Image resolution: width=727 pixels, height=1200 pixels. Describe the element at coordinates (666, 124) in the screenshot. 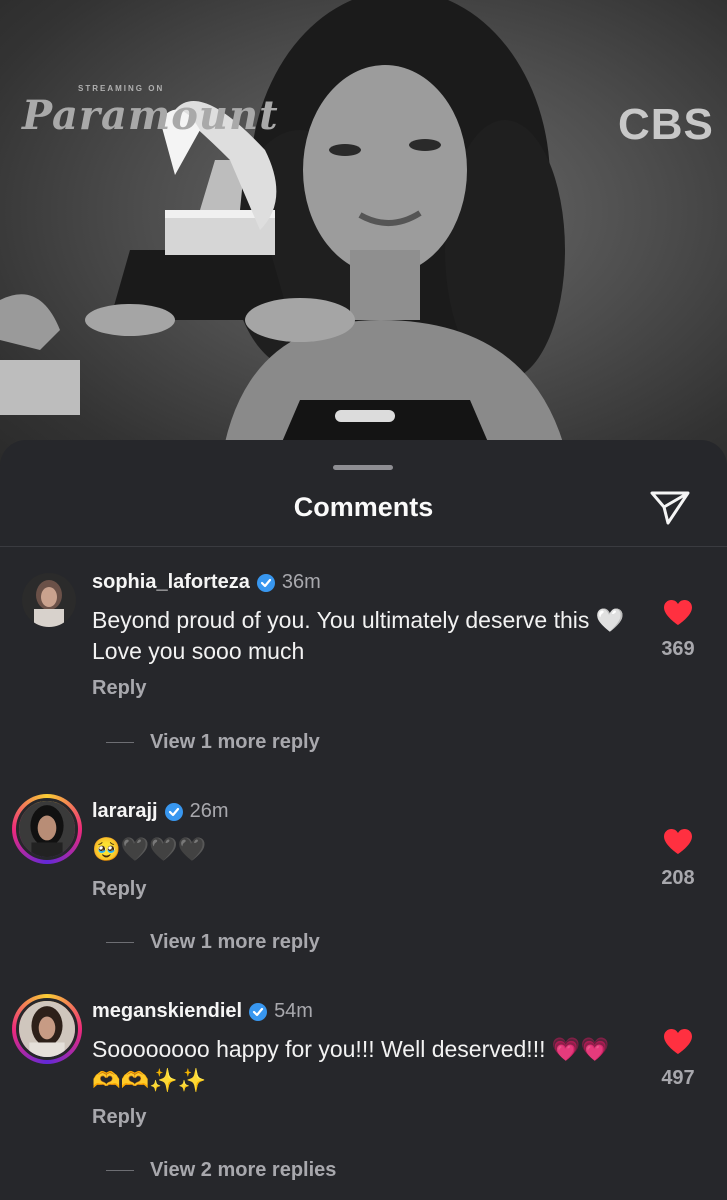

I see `cbs-logo-text: CBS` at that location.